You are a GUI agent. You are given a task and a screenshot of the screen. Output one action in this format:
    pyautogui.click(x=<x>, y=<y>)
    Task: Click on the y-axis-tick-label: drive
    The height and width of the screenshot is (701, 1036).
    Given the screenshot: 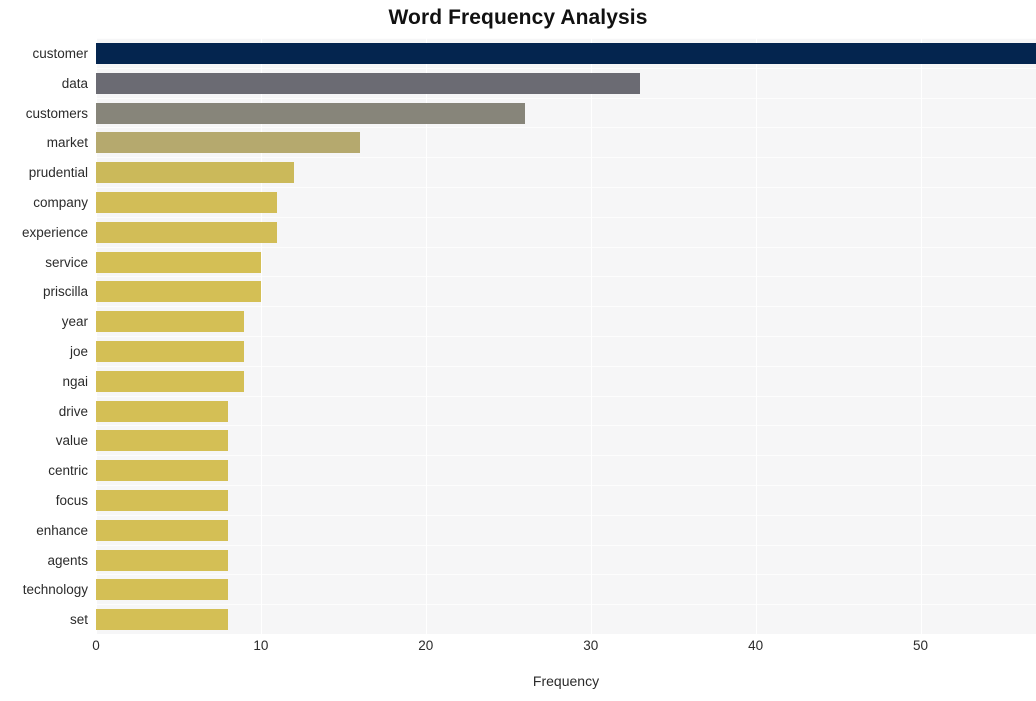 What is the action you would take?
    pyautogui.click(x=73, y=411)
    